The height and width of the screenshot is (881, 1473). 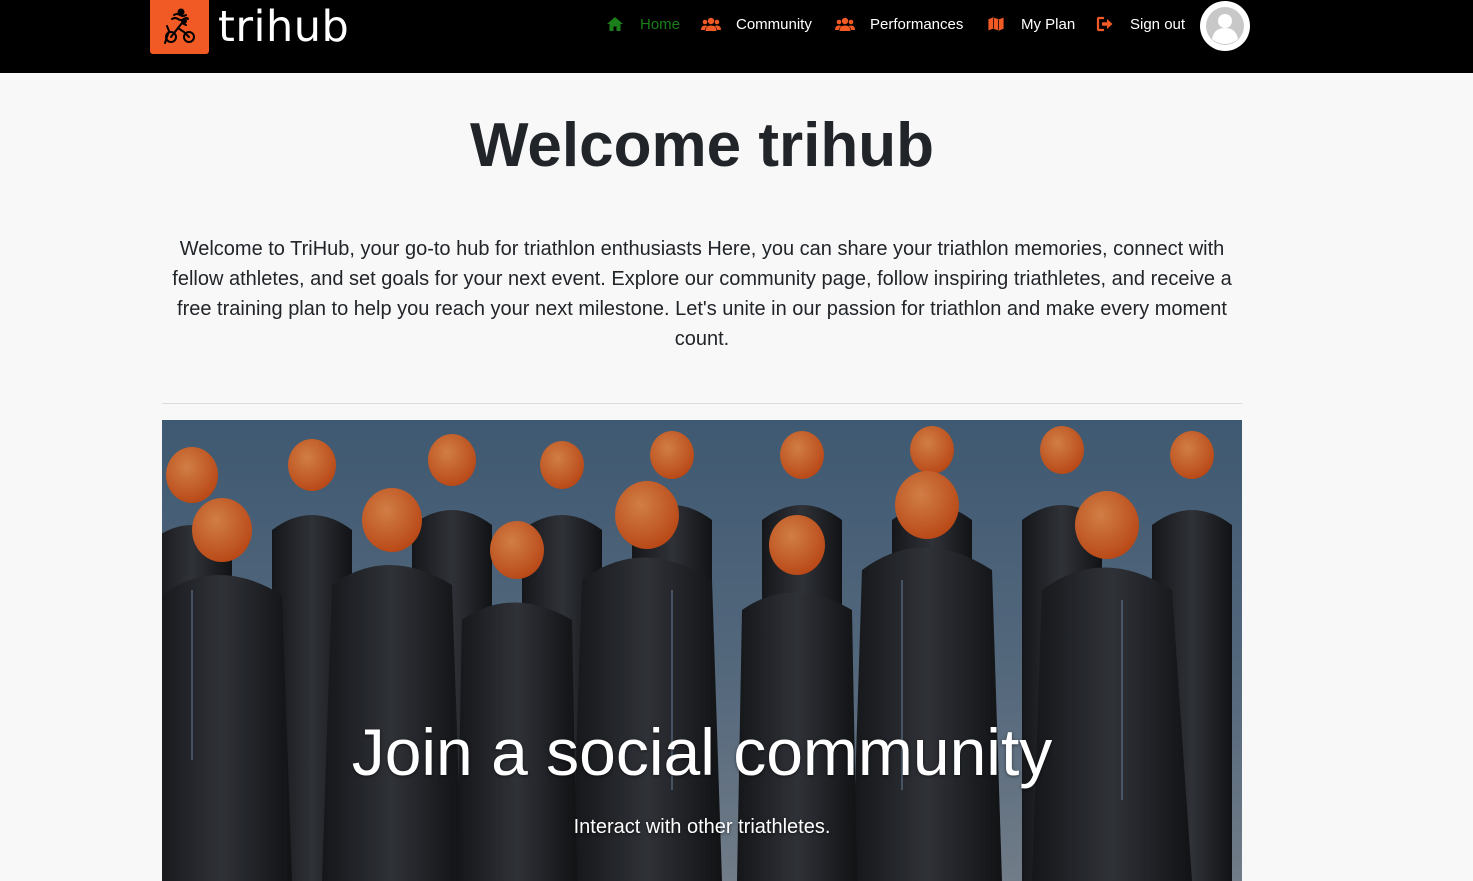 I want to click on sign-out-icon, so click(x=1105, y=24).